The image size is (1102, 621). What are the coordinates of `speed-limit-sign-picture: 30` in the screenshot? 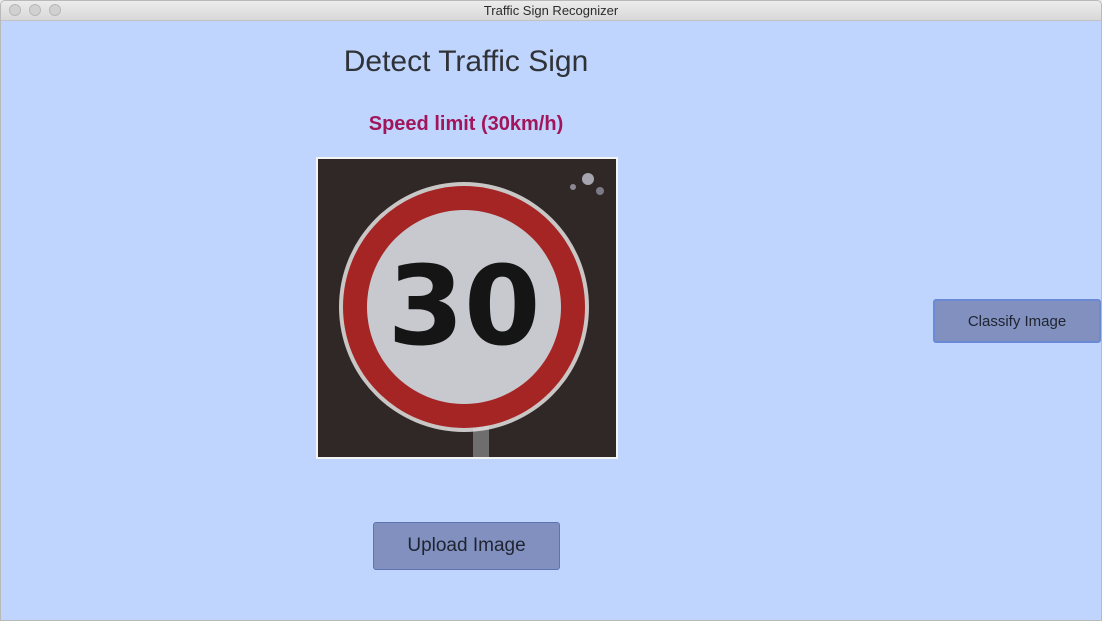 It's located at (467, 308).